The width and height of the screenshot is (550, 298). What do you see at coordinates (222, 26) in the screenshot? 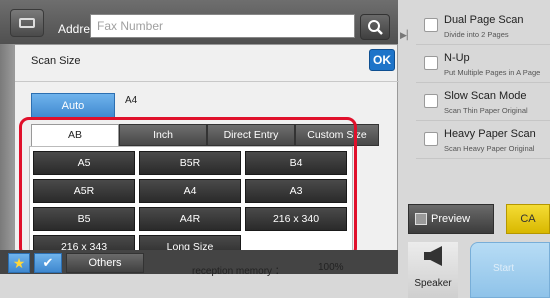
I see `fax-number-input` at bounding box center [222, 26].